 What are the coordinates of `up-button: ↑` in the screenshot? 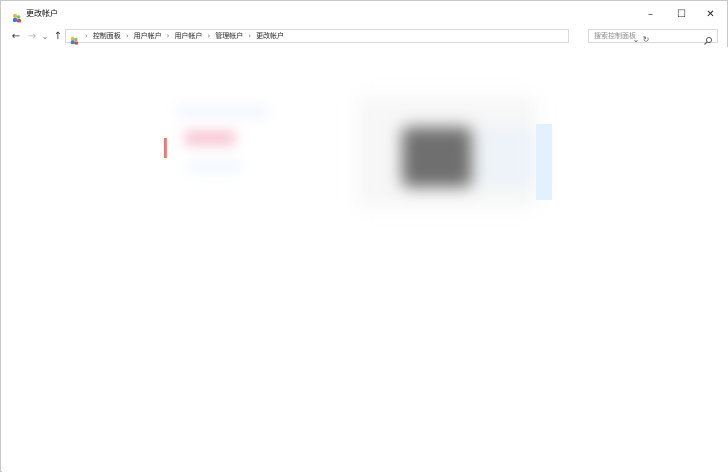 It's located at (58, 36).